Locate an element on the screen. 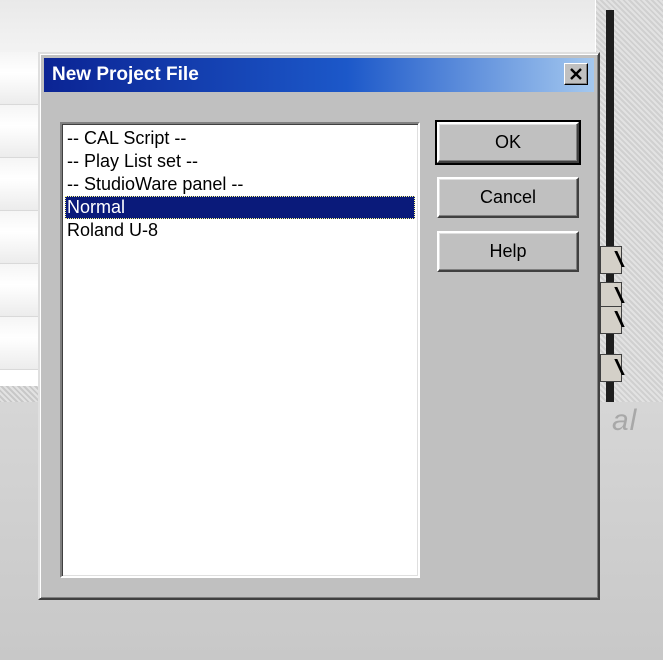 The image size is (663, 660). dialog-titlebar: New Project File is located at coordinates (319, 75).